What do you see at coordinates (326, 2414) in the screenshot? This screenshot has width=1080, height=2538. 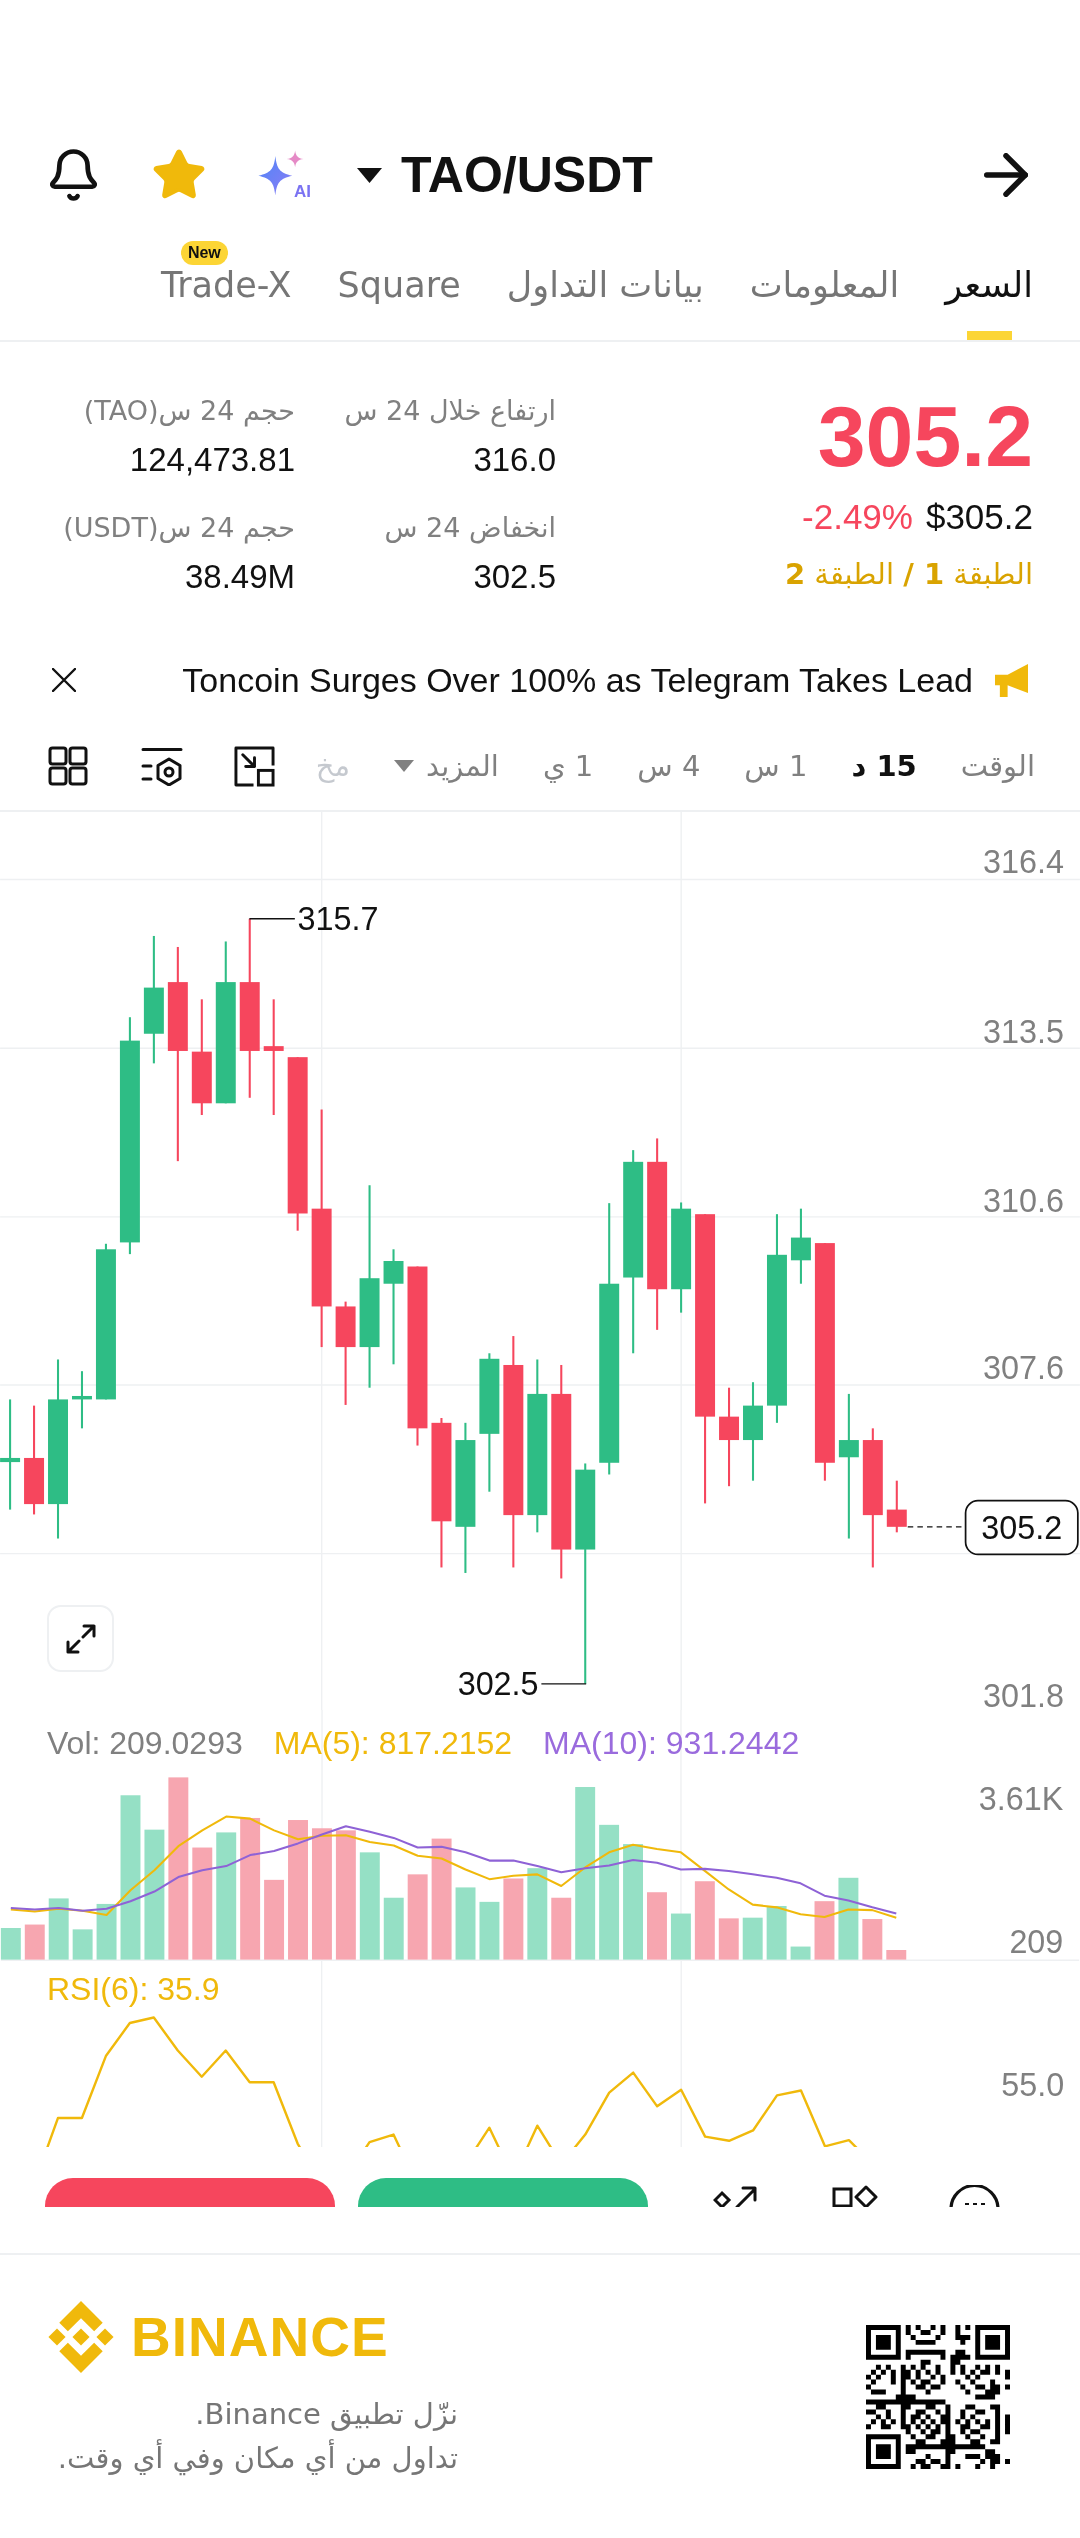 I see `footer-text: نزّل تطبيق Binance.` at bounding box center [326, 2414].